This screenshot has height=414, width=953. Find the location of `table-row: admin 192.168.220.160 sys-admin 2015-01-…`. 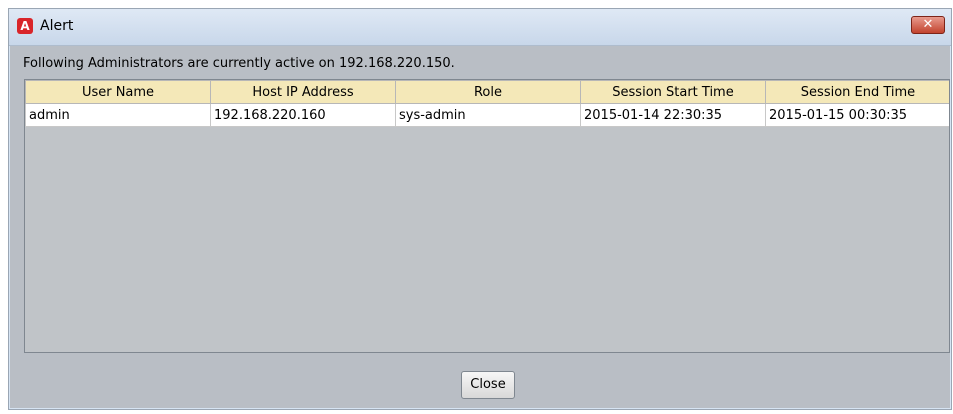

table-row: admin 192.168.220.160 sys-admin 2015-01-… is located at coordinates (487, 115).